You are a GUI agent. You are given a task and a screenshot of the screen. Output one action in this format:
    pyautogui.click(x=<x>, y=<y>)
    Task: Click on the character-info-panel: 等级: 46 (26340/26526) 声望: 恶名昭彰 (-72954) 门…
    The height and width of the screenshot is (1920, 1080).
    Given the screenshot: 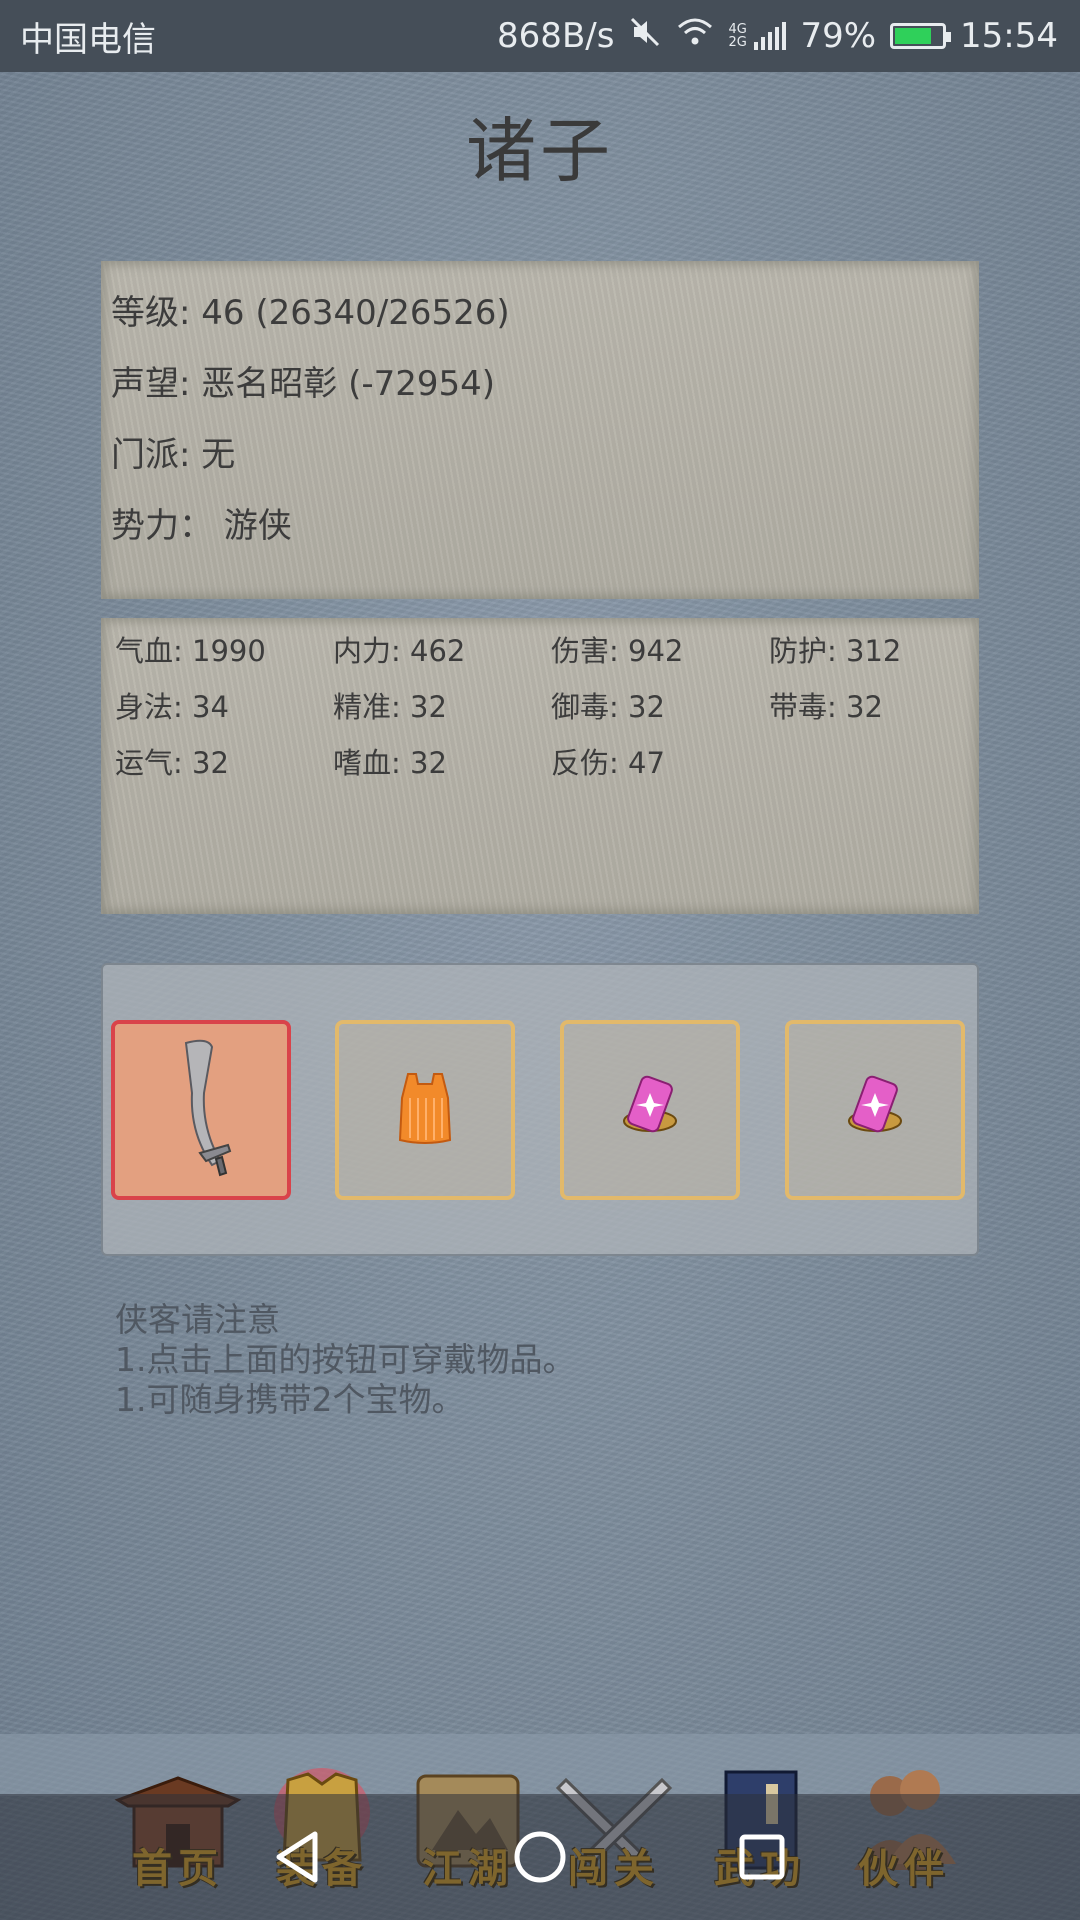 What is the action you would take?
    pyautogui.click(x=540, y=430)
    